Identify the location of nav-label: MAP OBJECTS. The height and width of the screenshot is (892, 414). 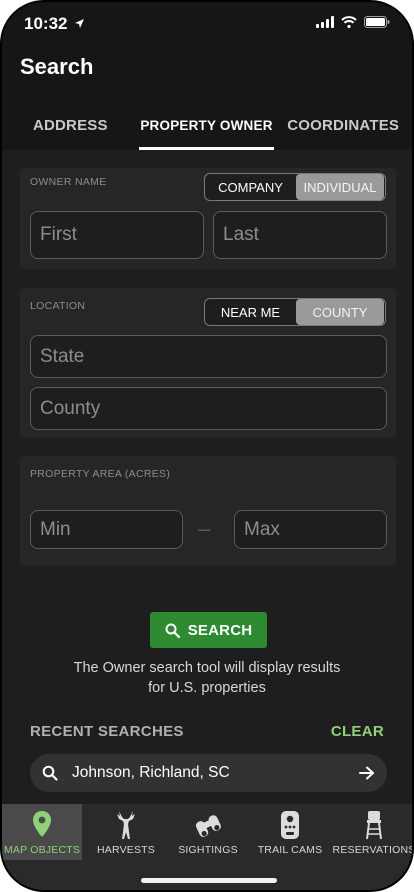
(42, 850).